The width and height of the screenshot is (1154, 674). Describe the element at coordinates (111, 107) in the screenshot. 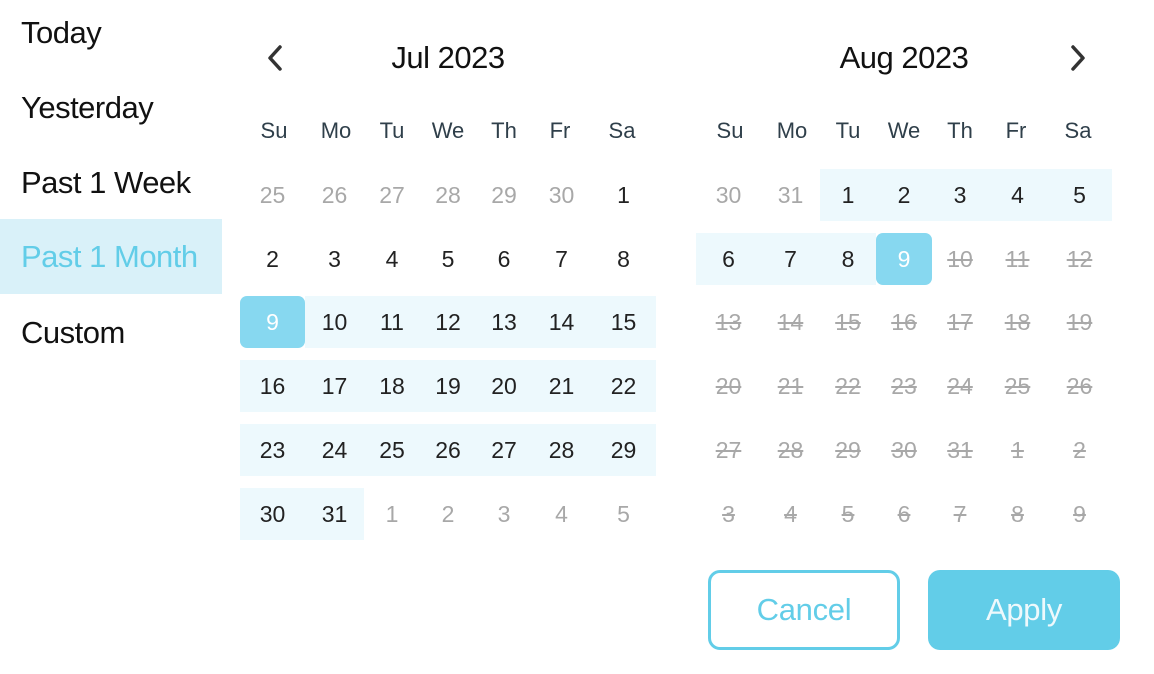

I see `preset-yesterday: Yesterday` at that location.